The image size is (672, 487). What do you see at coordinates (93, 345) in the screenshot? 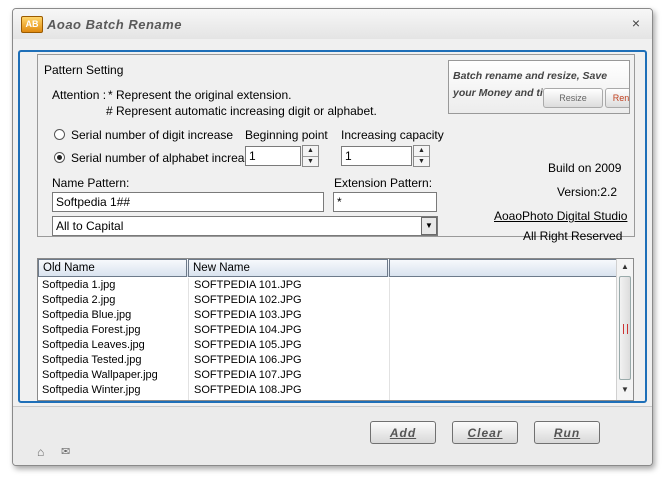
I see `old-name-cell: Softpedia Leaves.jpg` at bounding box center [93, 345].